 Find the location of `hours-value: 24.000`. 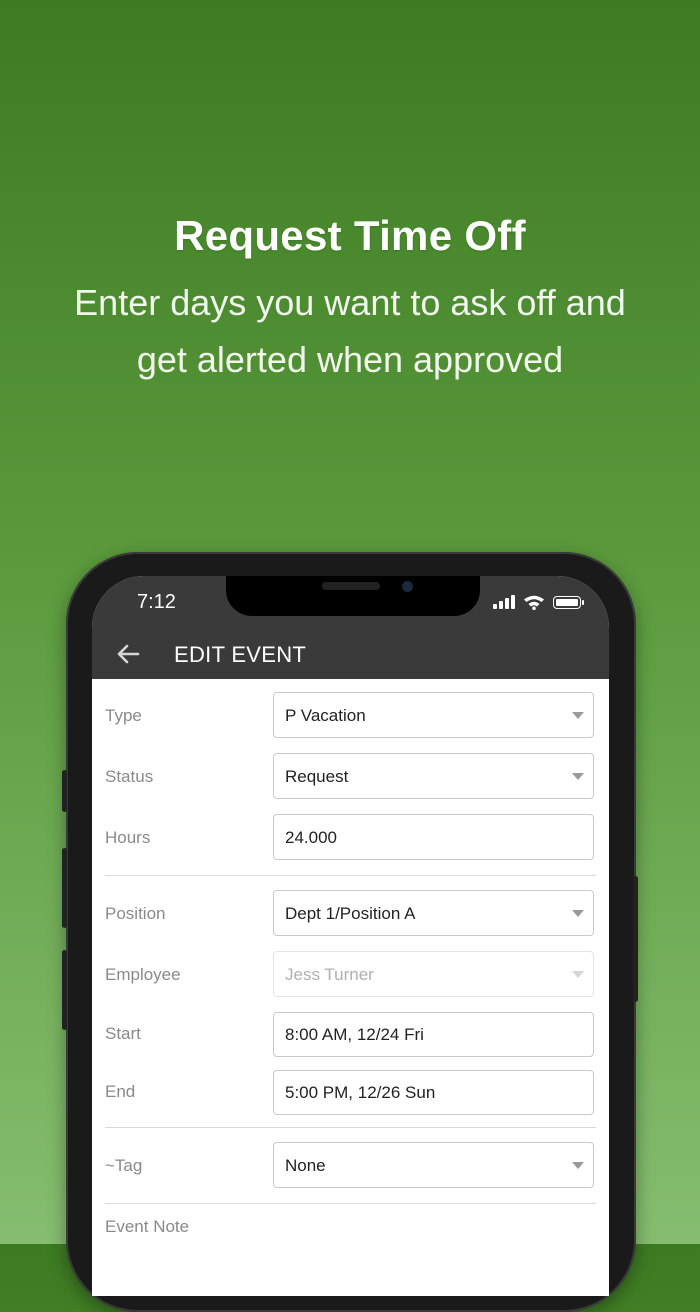

hours-value: 24.000 is located at coordinates (311, 837).